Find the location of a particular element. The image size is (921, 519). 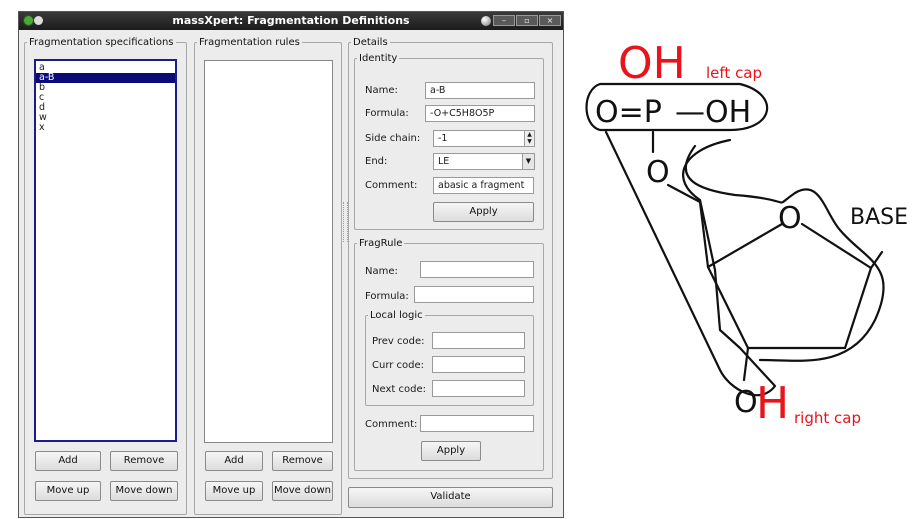

prev-code-label: Prev code: is located at coordinates (398, 341).